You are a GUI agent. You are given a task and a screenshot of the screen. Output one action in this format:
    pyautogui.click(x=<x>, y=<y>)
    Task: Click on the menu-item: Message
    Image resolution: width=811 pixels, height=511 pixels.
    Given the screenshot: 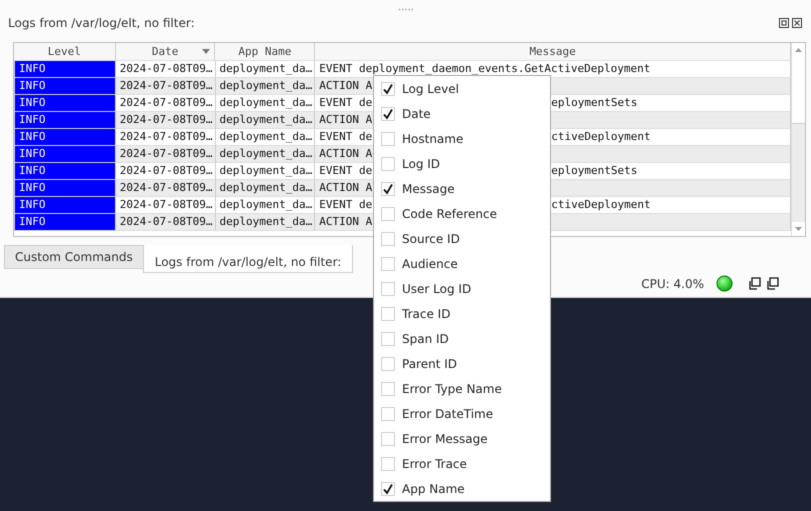 What is the action you would take?
    pyautogui.click(x=462, y=188)
    